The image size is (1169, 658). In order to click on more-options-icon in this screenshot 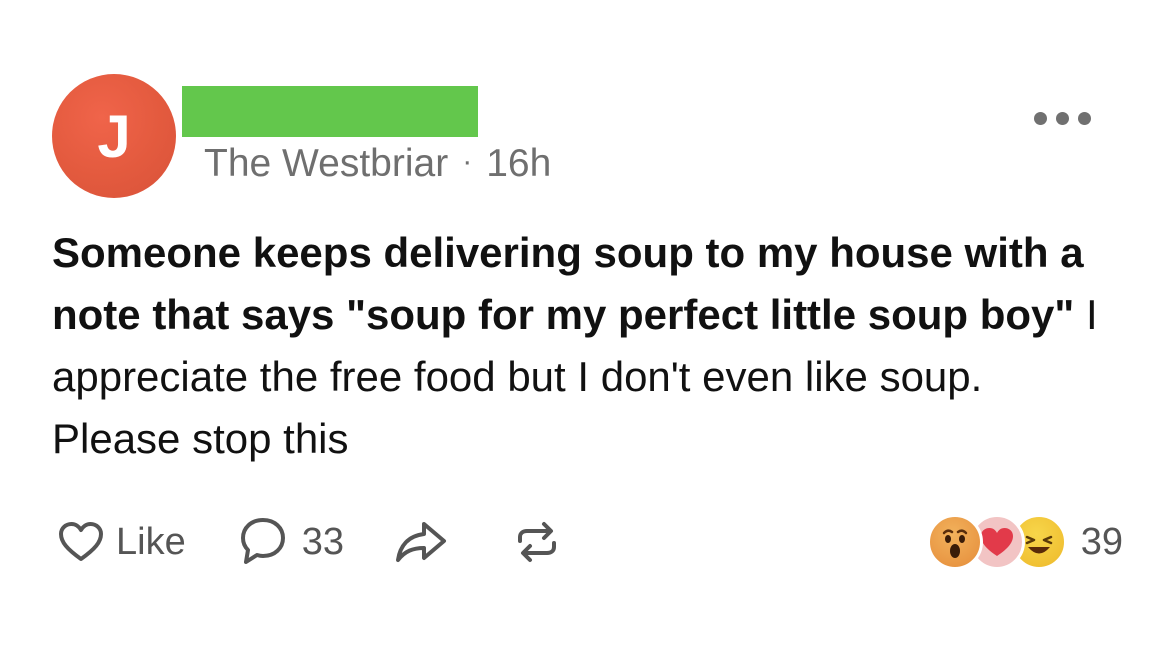, I will do `click(1062, 118)`.